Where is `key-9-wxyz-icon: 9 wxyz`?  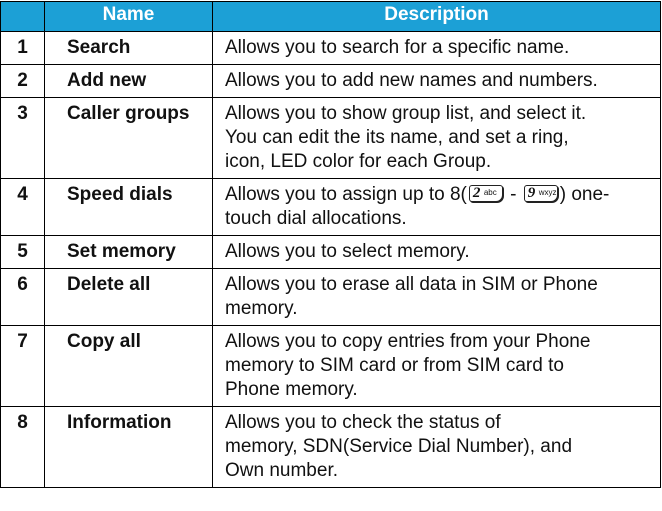 key-9-wxyz-icon: 9 wxyz is located at coordinates (540, 193).